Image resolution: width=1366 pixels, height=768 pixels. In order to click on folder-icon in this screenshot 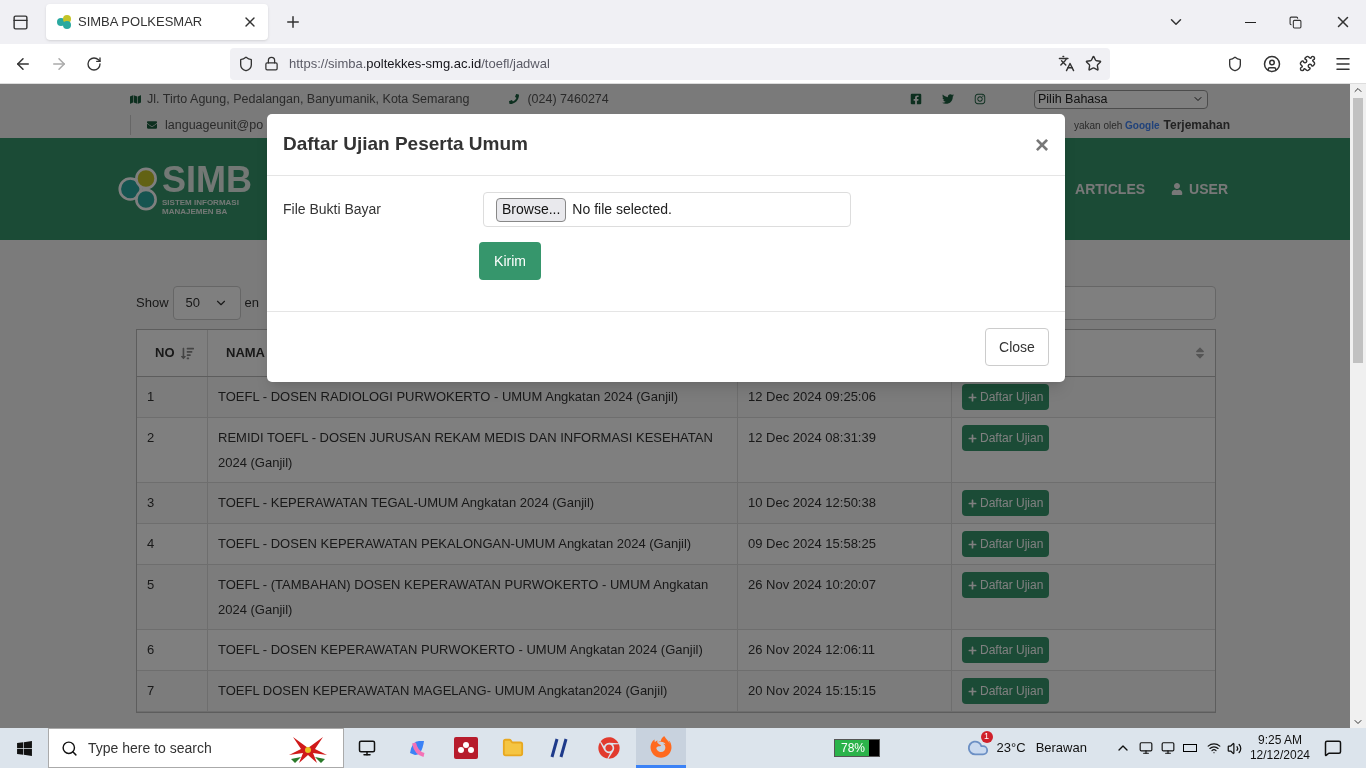, I will do `click(513, 748)`.